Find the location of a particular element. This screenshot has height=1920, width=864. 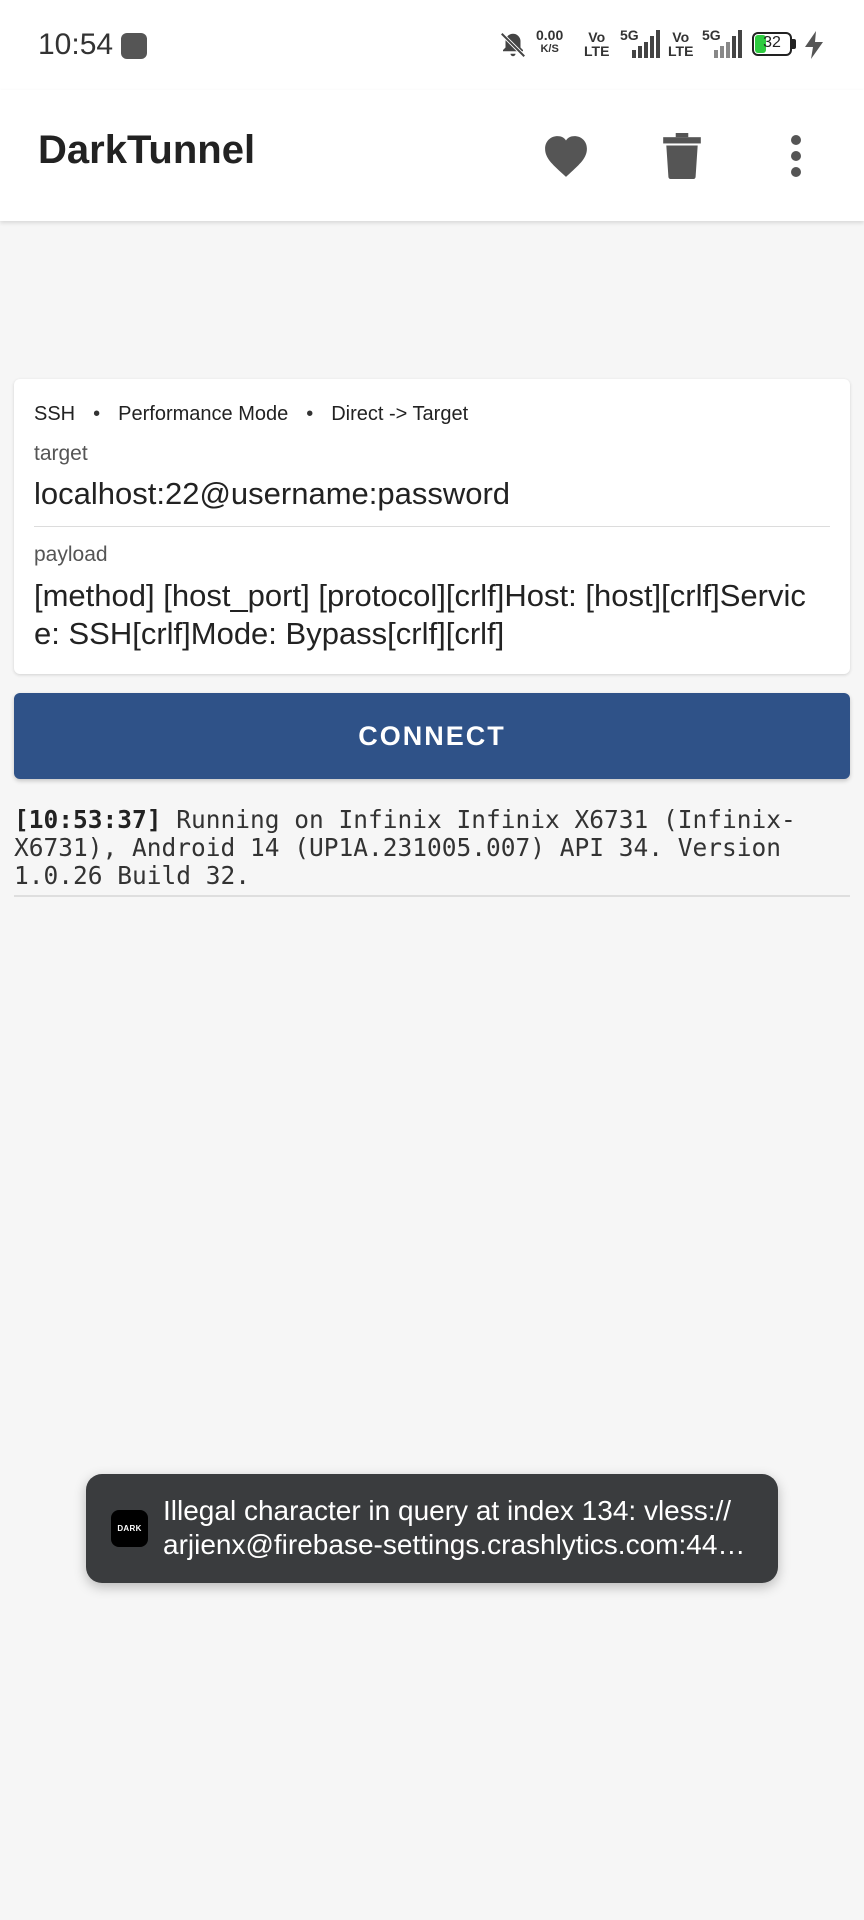

delete-button is located at coordinates (682, 156).